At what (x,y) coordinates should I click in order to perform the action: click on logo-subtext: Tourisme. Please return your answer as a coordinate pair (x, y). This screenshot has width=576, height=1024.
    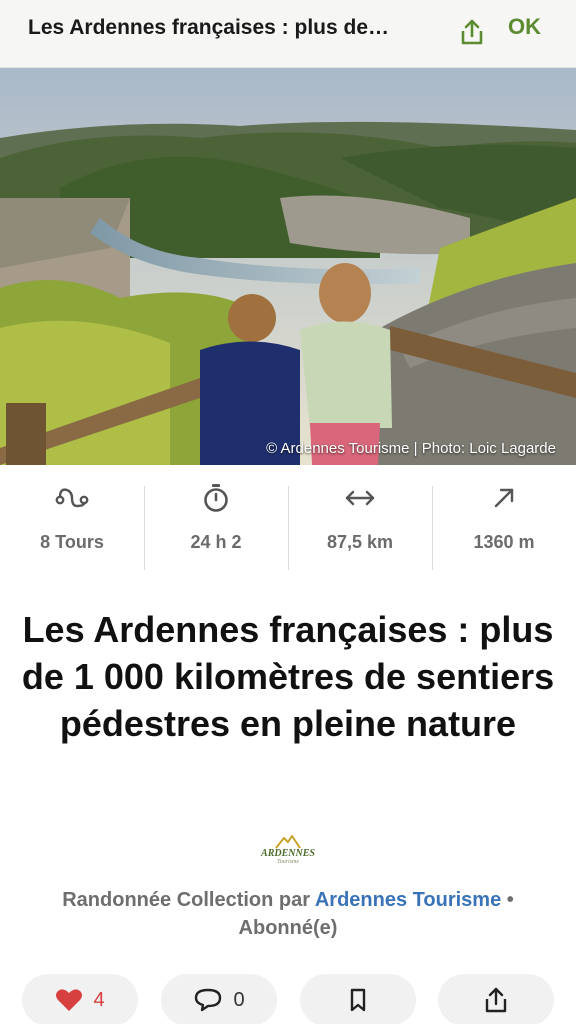
    Looking at the image, I should click on (288, 862).